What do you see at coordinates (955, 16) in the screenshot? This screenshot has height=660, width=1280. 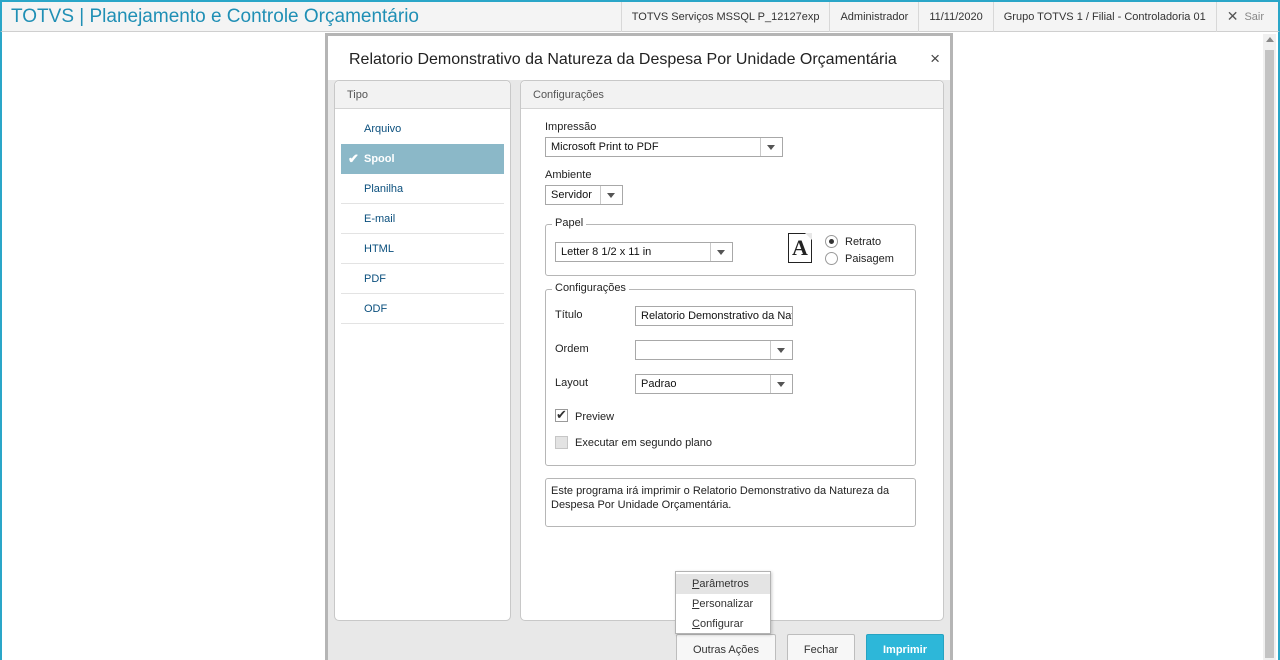 I see `date-info: 11/11/2020` at bounding box center [955, 16].